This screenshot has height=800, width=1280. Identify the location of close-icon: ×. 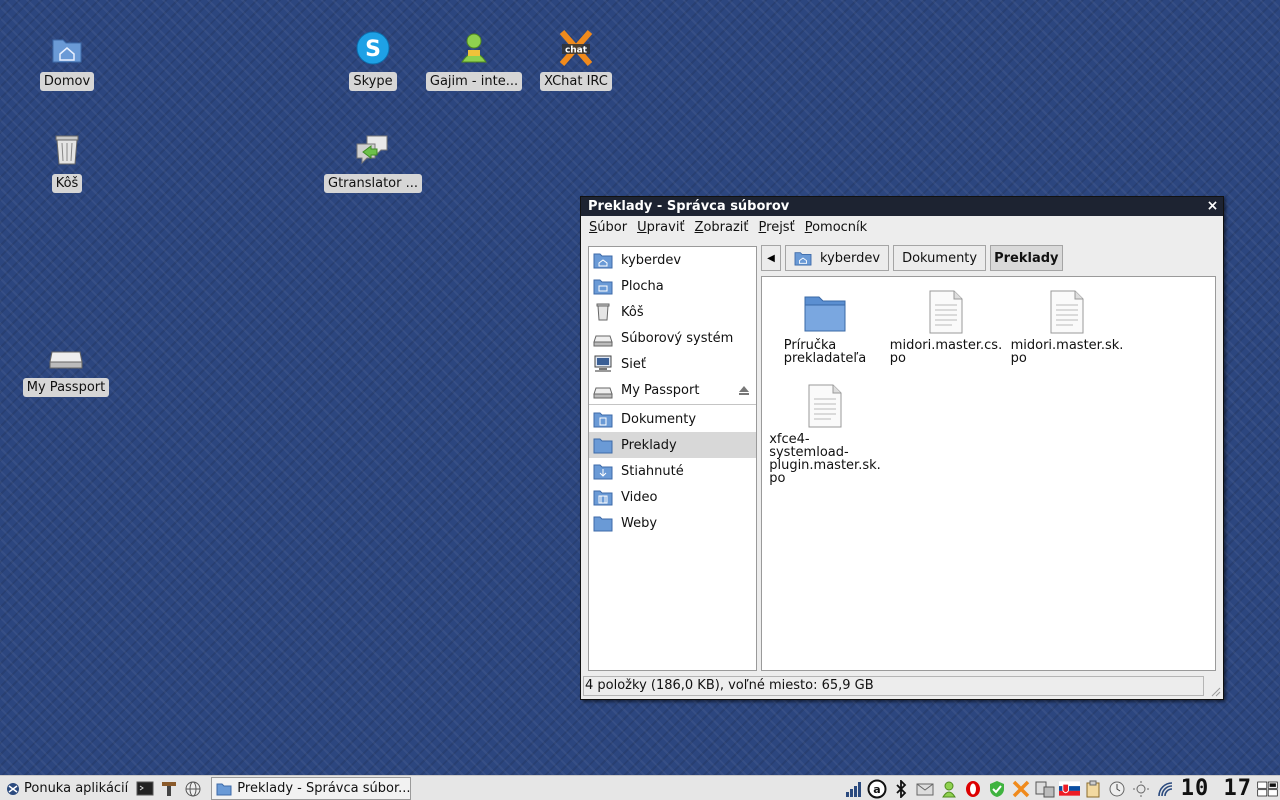
(1212, 206).